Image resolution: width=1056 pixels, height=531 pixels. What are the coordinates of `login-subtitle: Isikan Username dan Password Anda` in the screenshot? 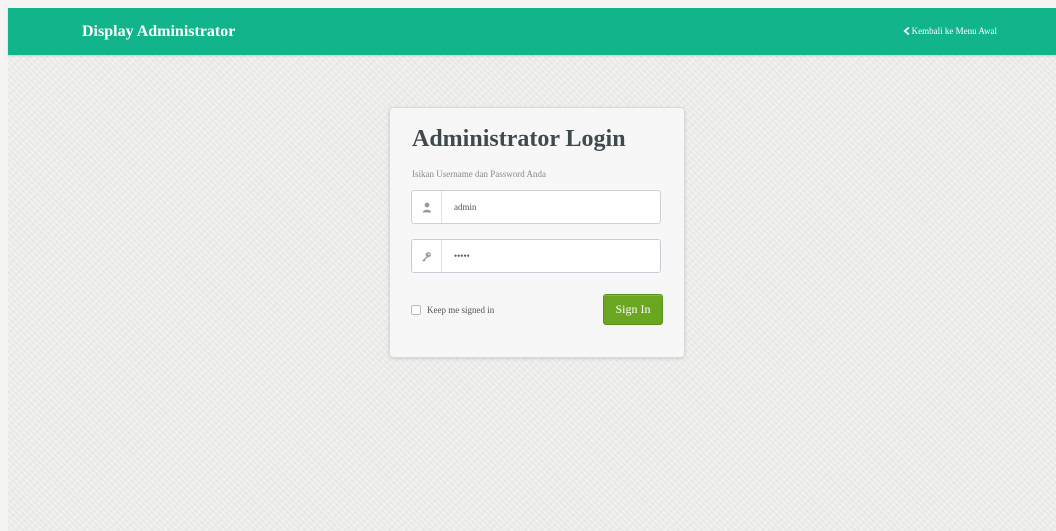 It's located at (479, 174).